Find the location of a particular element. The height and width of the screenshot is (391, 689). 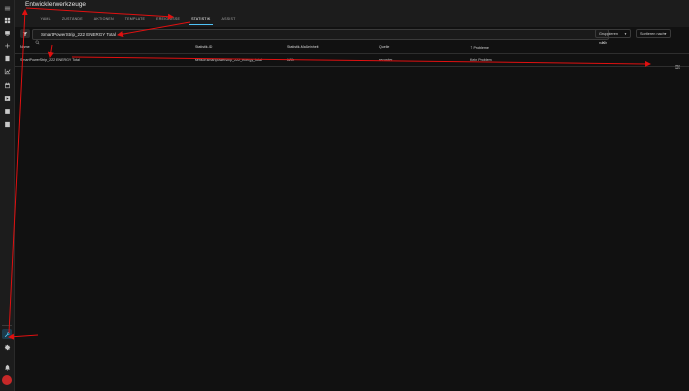

cell-name: SmartPowerStrip_222 ENERGY Total is located at coordinates (50, 59).